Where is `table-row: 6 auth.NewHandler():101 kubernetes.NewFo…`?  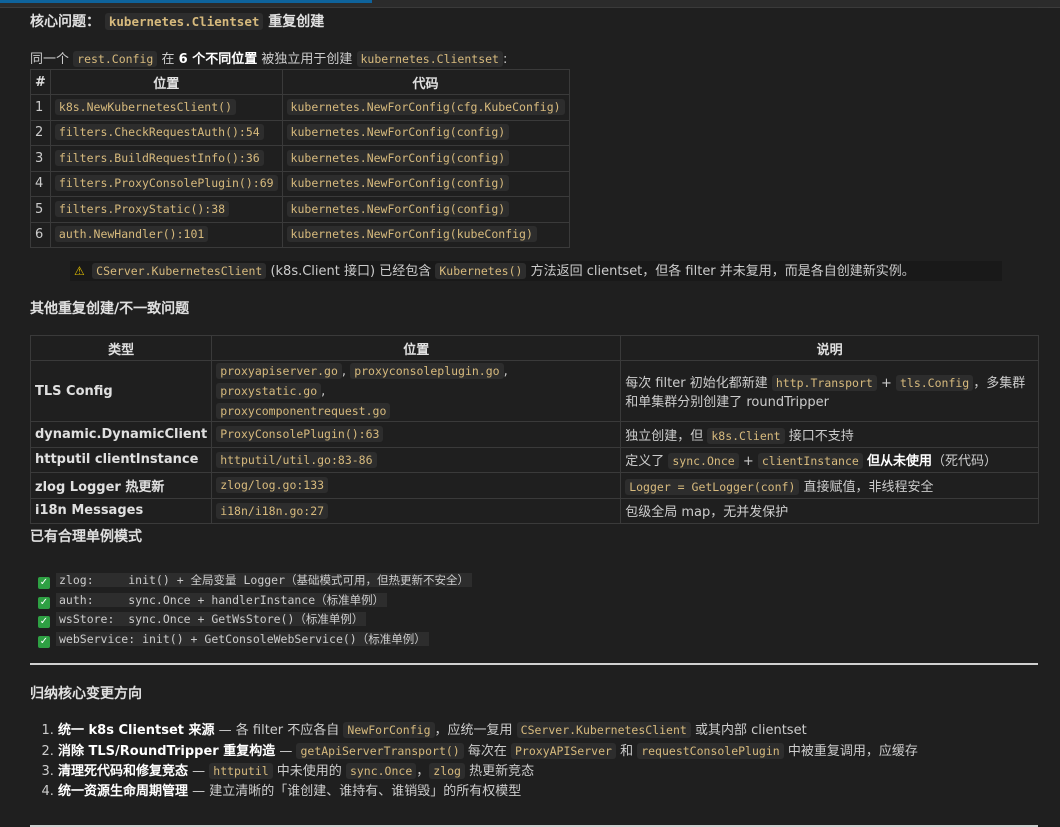
table-row: 6 auth.NewHandler():101 kubernetes.NewFo… is located at coordinates (300, 234).